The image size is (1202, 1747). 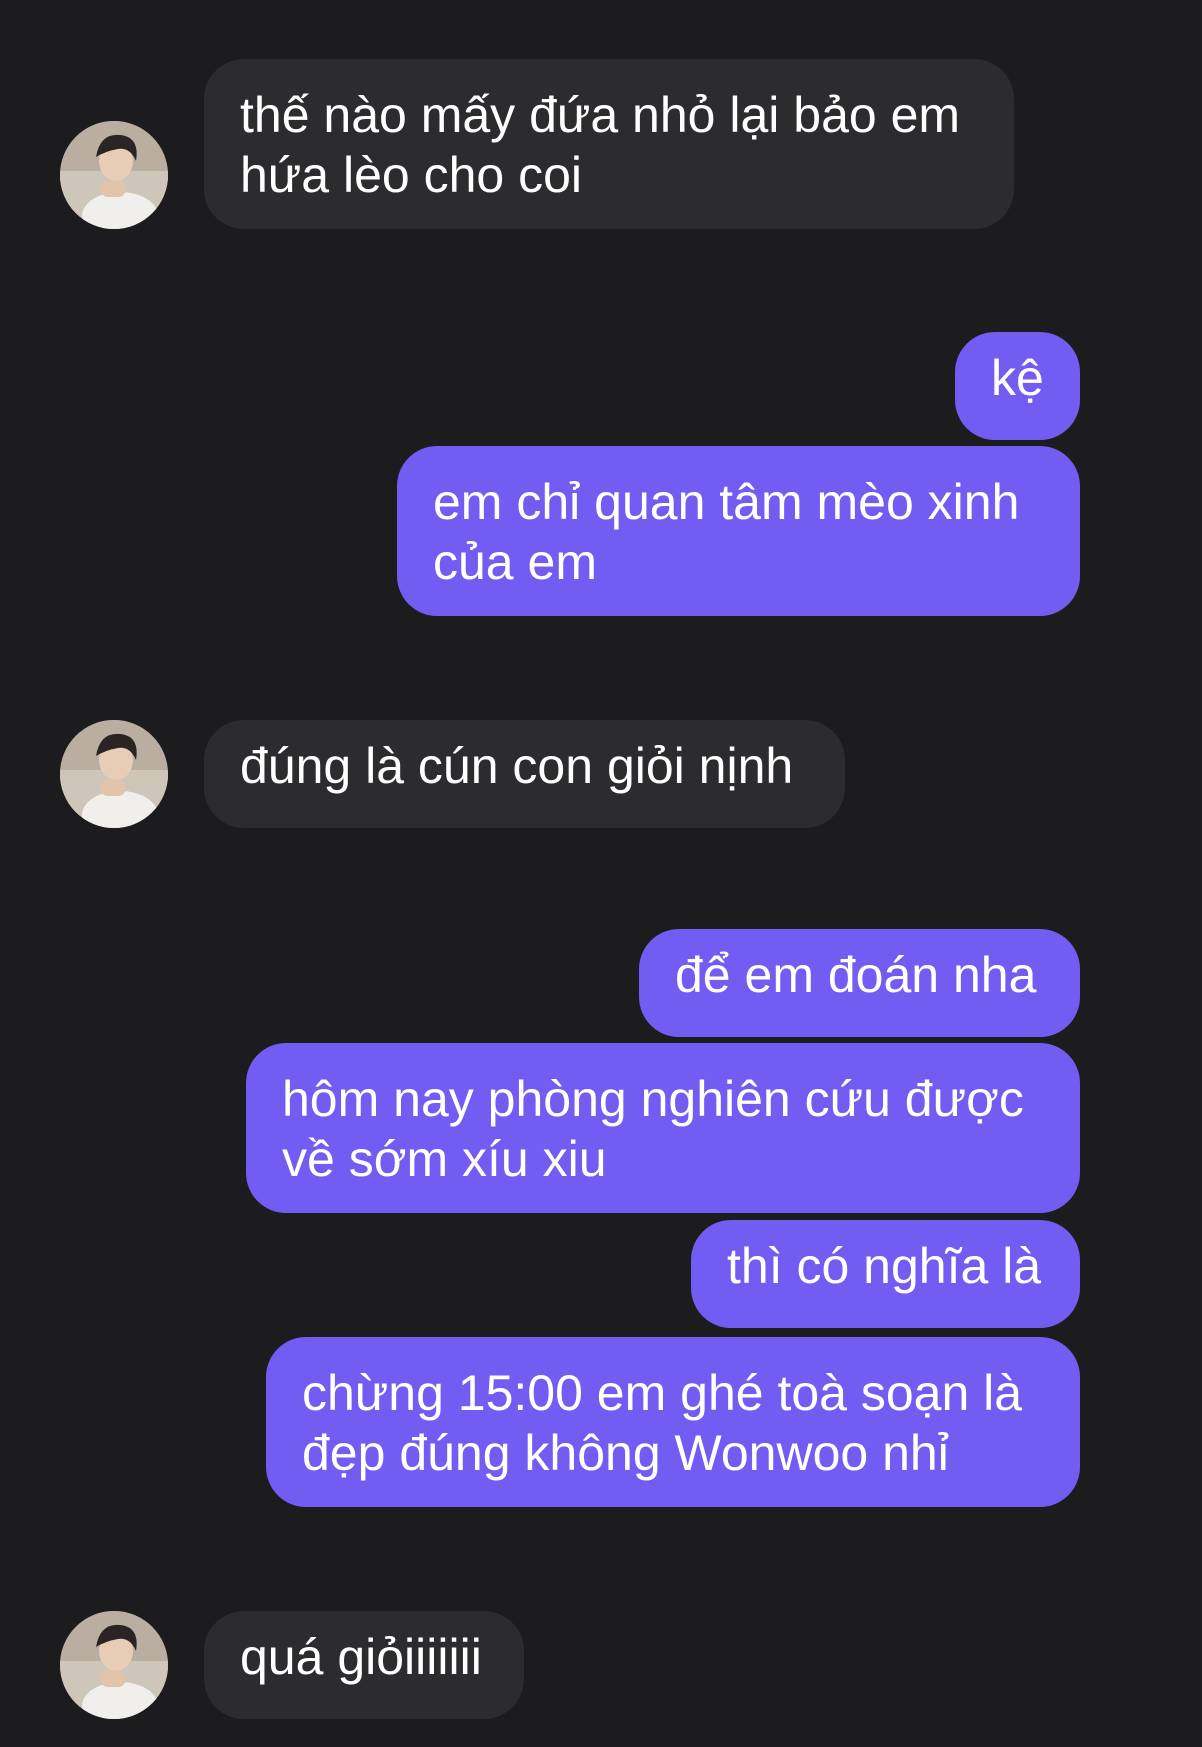 I want to click on message-bubble-outgoing: em chỉ quan tâm mèo xinh của em, so click(x=738, y=531).